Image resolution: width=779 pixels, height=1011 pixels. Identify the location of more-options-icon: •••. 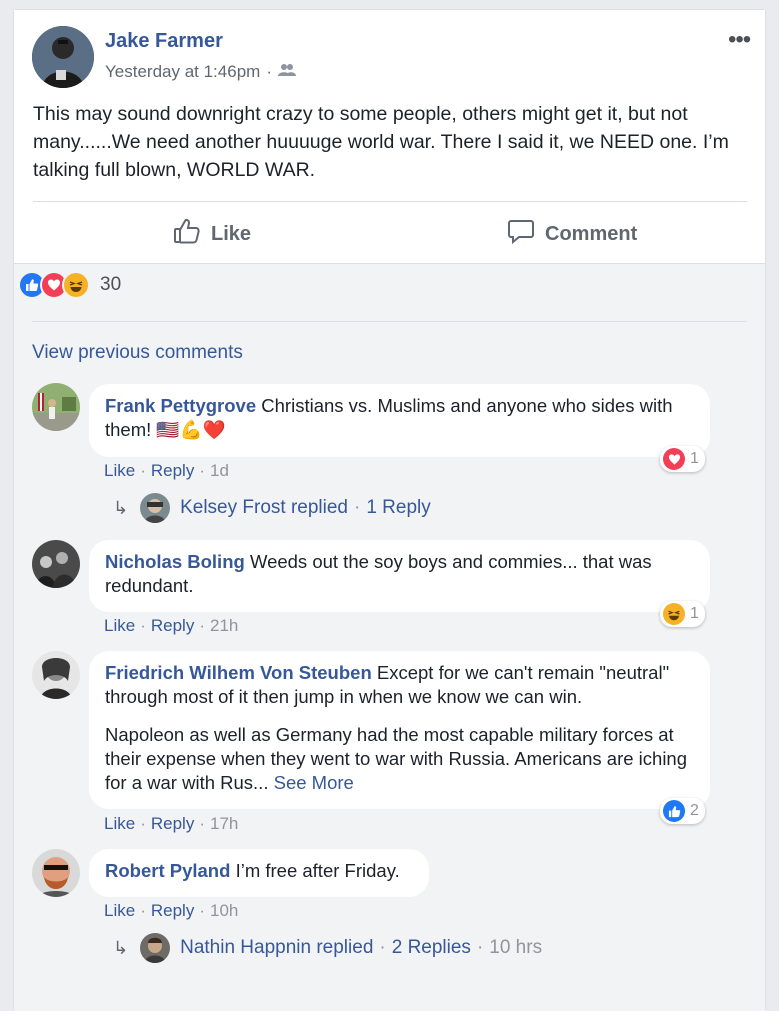
(739, 40).